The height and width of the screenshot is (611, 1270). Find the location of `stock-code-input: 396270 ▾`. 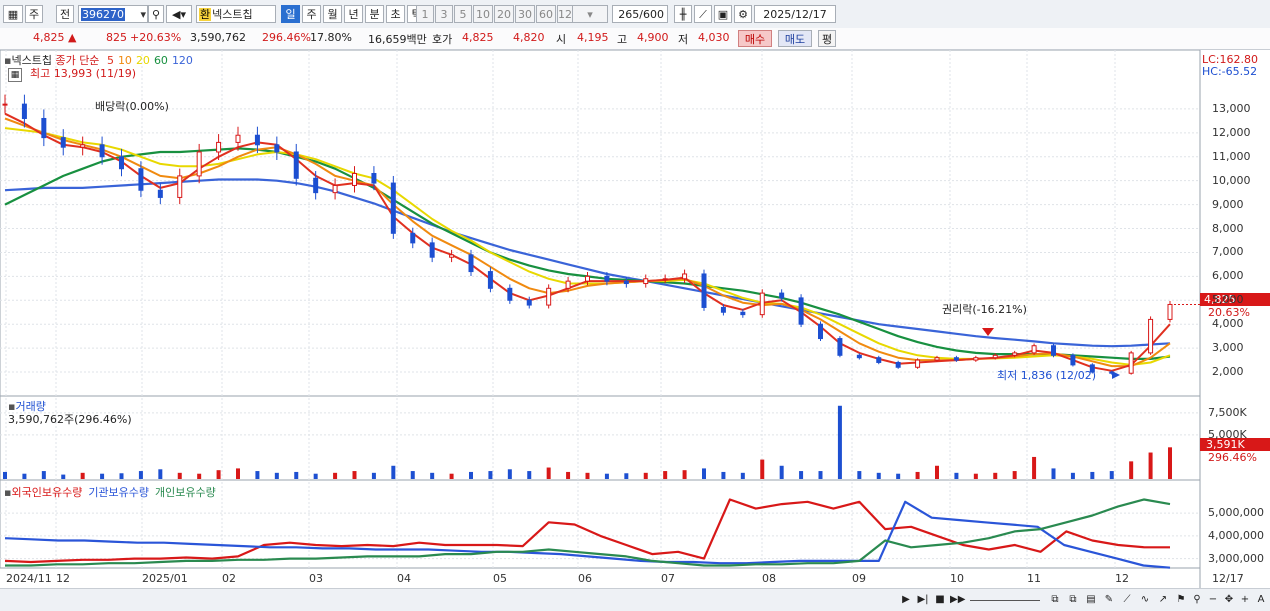

stock-code-input: 396270 ▾ is located at coordinates (113, 14).